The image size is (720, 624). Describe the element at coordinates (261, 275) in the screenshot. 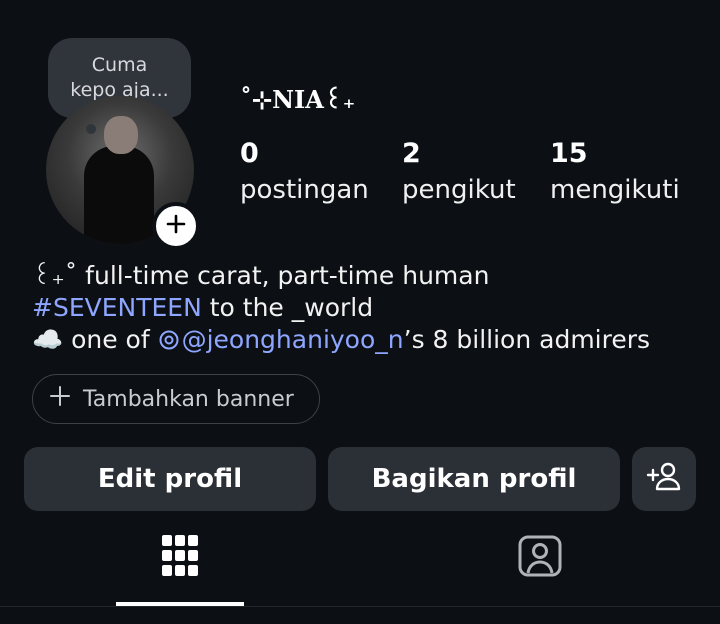

I see `bio-line1: ꒰₊˚ full-time carat, part-time human` at that location.